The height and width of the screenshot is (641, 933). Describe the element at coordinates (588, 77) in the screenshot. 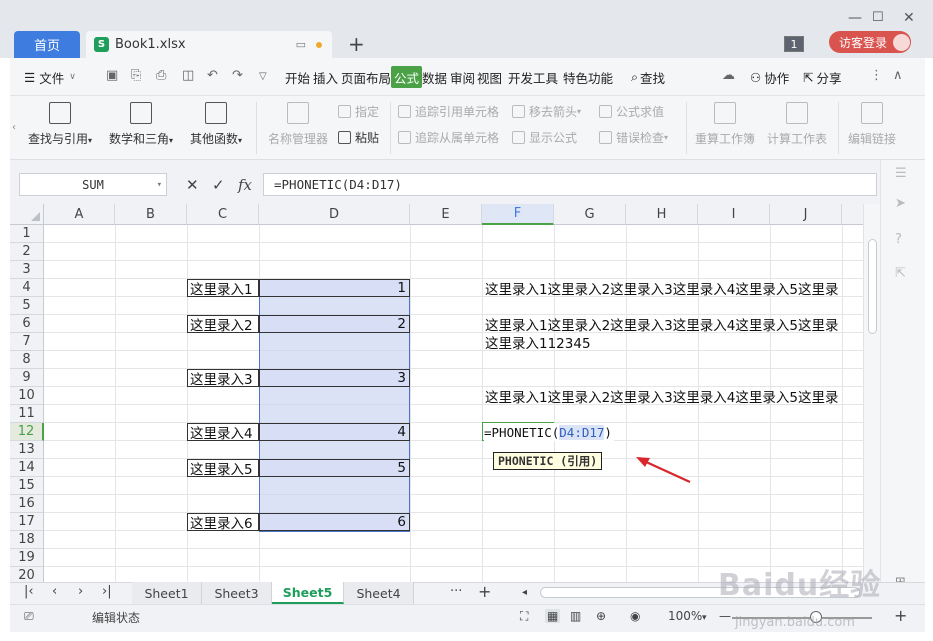

I see `menu-special: 特色功能` at that location.